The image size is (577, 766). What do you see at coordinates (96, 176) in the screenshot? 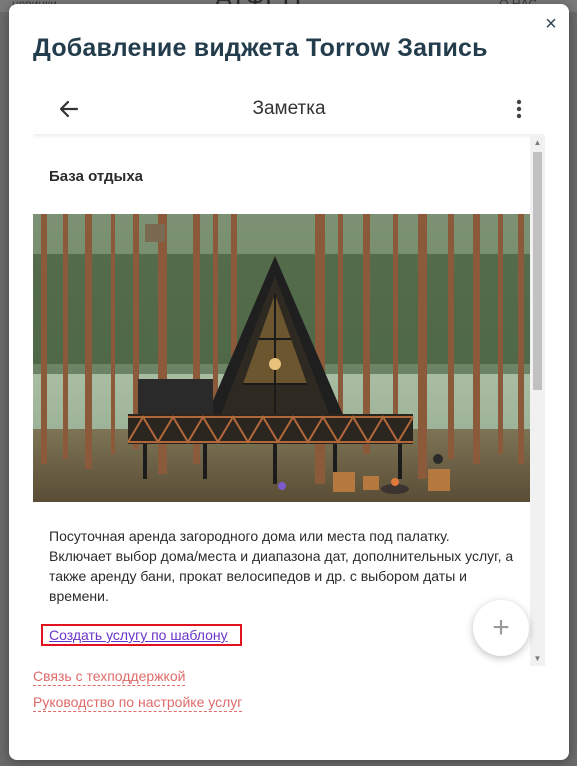
I see `section-title: База отдыха` at bounding box center [96, 176].